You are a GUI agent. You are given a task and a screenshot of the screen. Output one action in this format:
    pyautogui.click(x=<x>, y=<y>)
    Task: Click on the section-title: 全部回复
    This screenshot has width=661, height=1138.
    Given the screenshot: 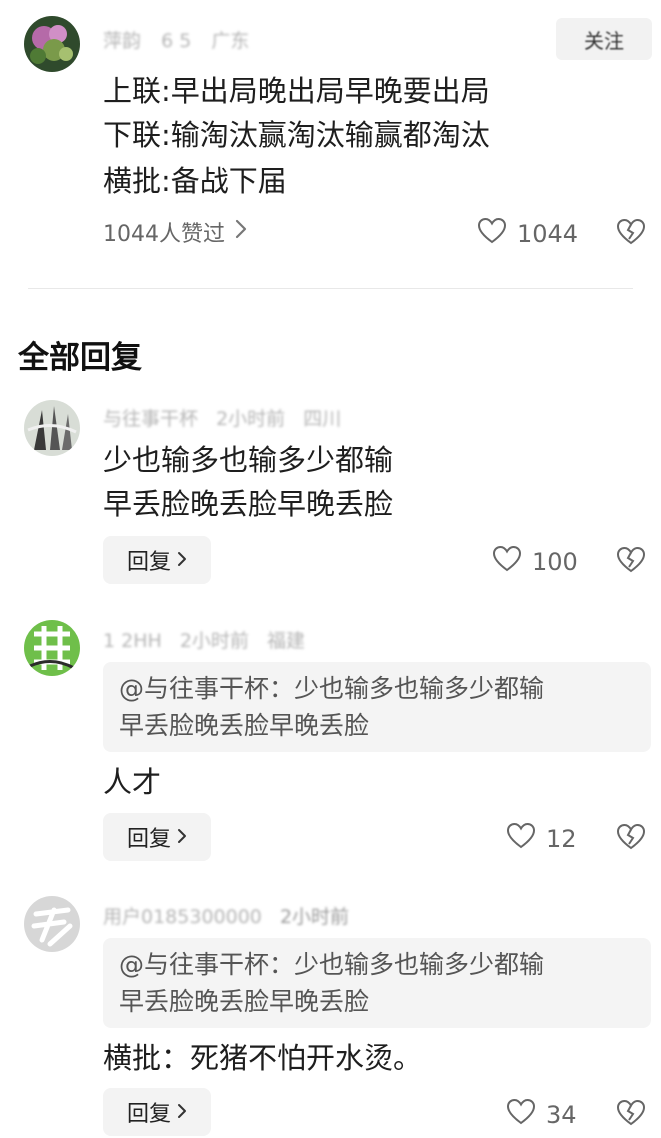 What is the action you would take?
    pyautogui.click(x=80, y=358)
    